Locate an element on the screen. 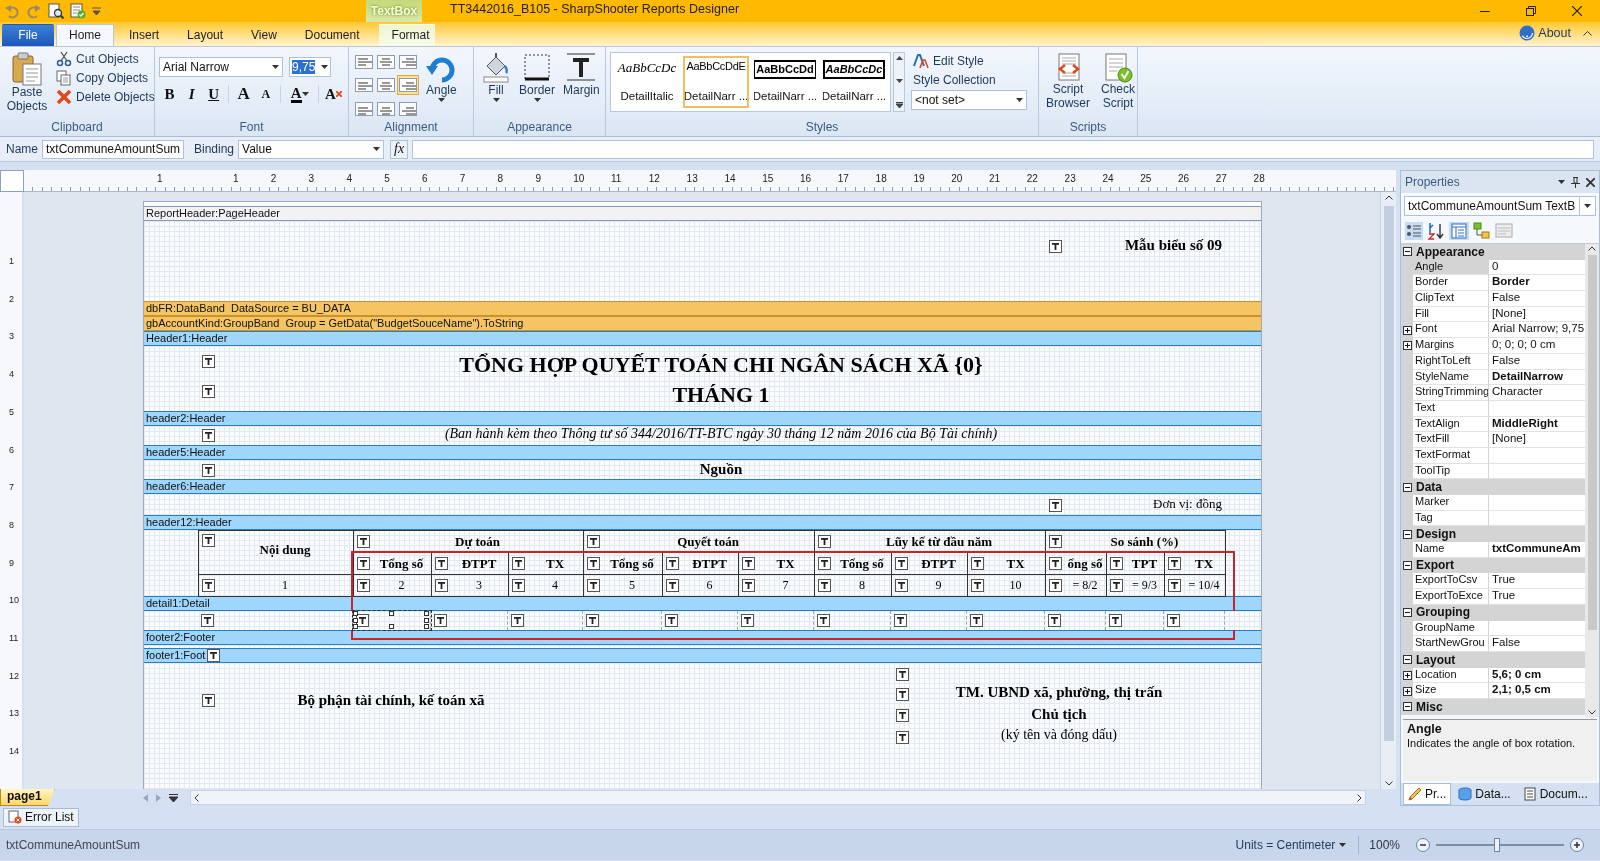 The image size is (1600, 861). scroll-up-icon is located at coordinates (899, 58).